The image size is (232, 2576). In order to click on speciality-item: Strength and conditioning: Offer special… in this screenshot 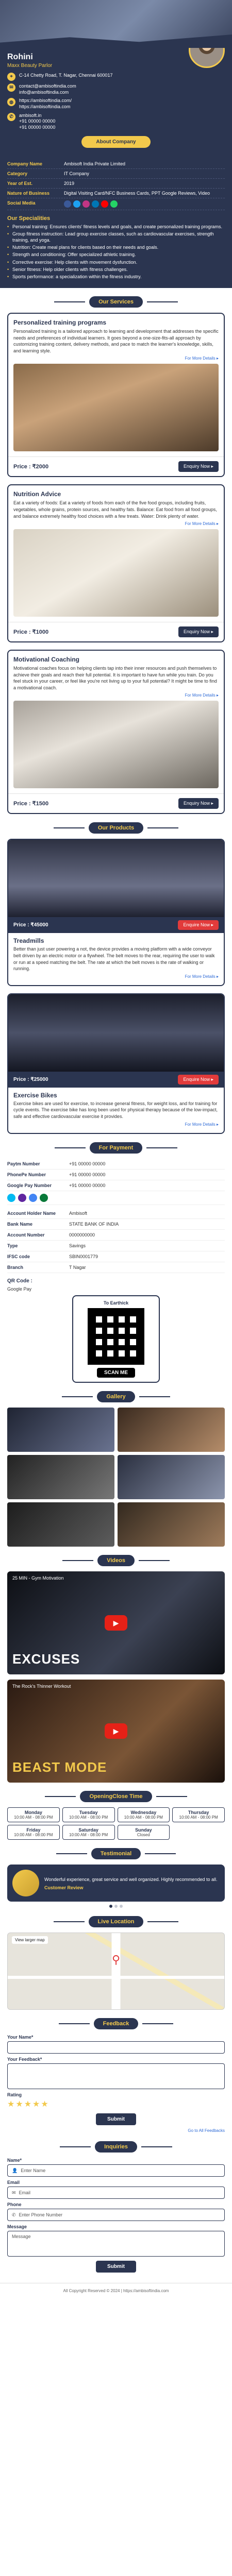, I will do `click(116, 254)`.